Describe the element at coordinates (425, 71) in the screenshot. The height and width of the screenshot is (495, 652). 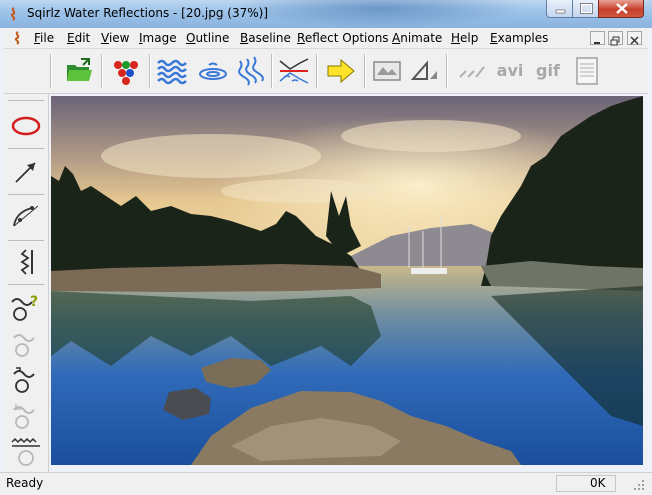
I see `perspective-icon` at that location.